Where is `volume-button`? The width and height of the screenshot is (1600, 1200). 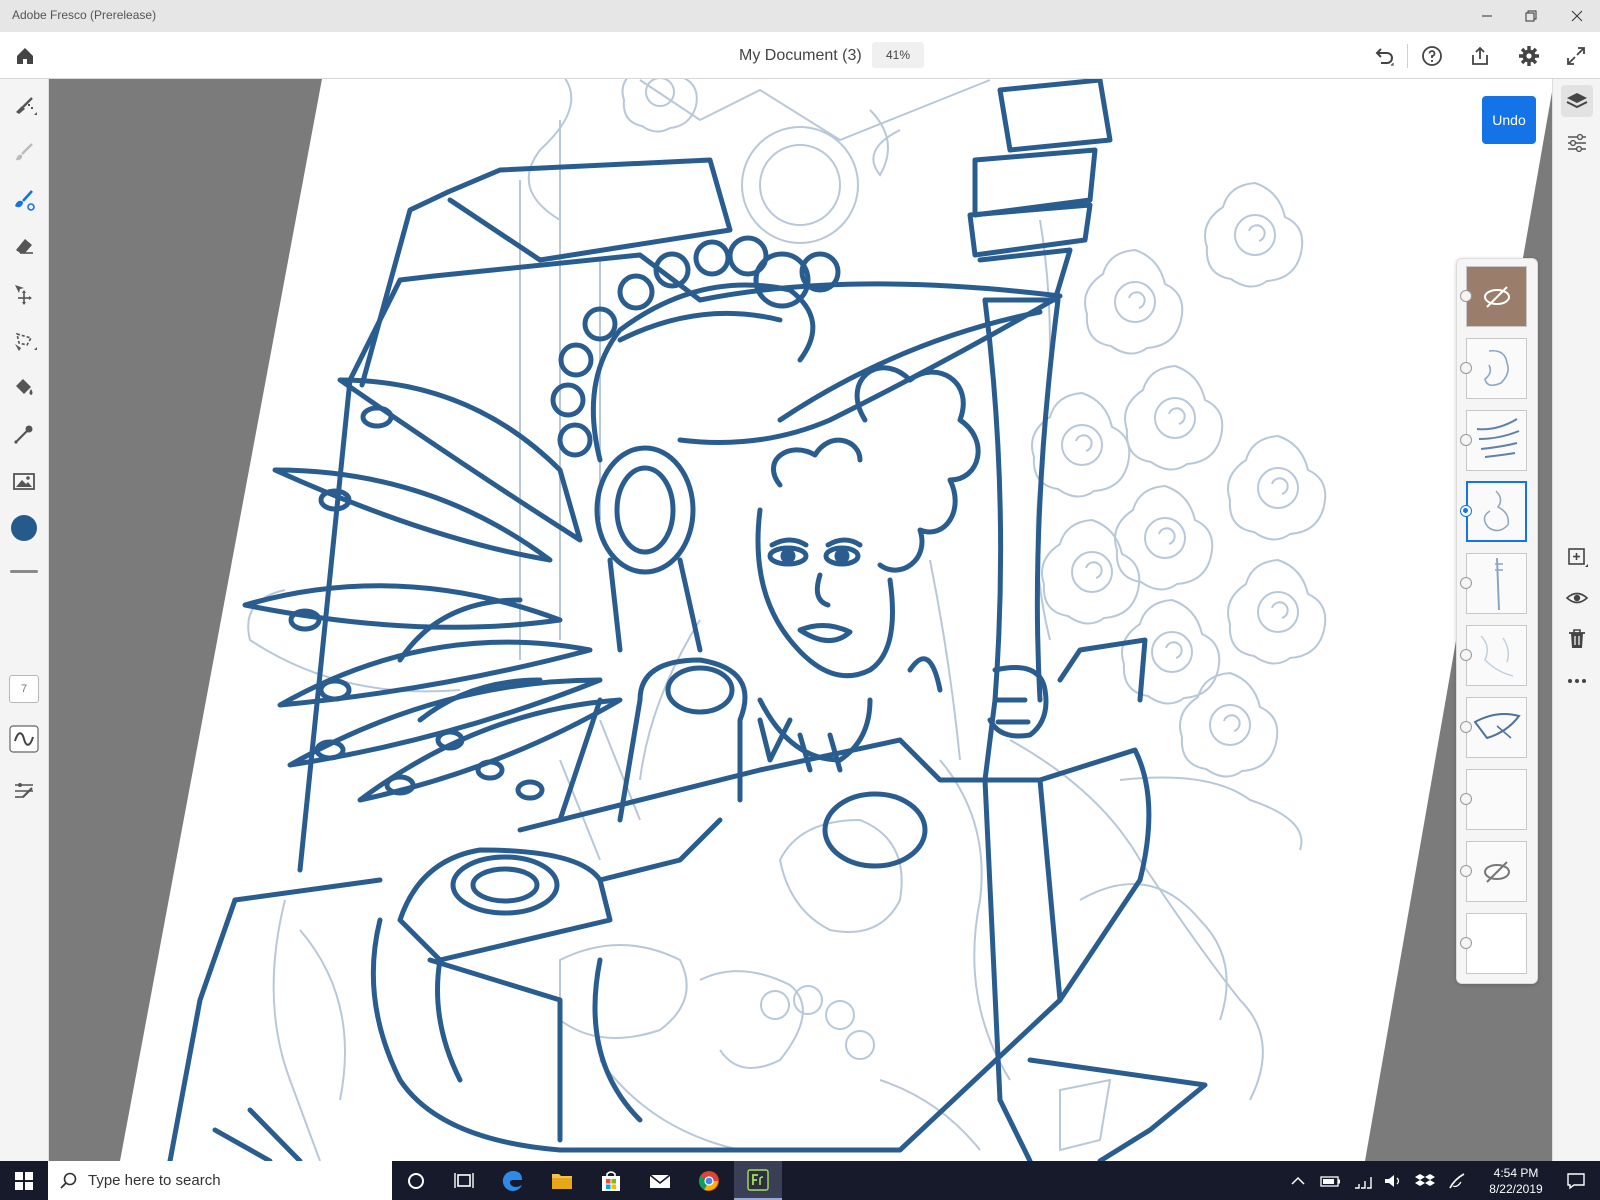 volume-button is located at coordinates (1393, 1180).